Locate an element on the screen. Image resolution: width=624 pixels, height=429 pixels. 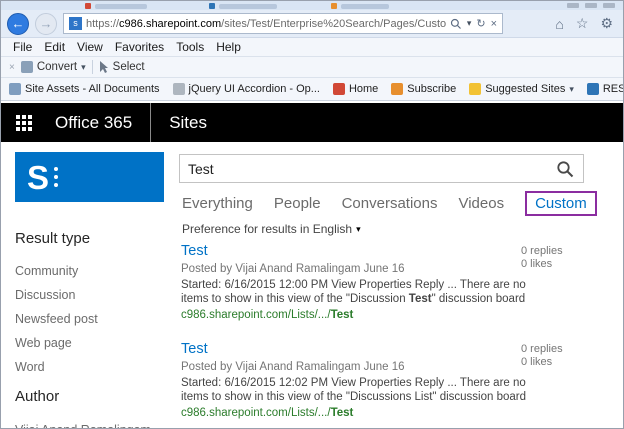
favorite-suggested-sites: Suggested Sites ▾ is located at coordinates (521, 89).